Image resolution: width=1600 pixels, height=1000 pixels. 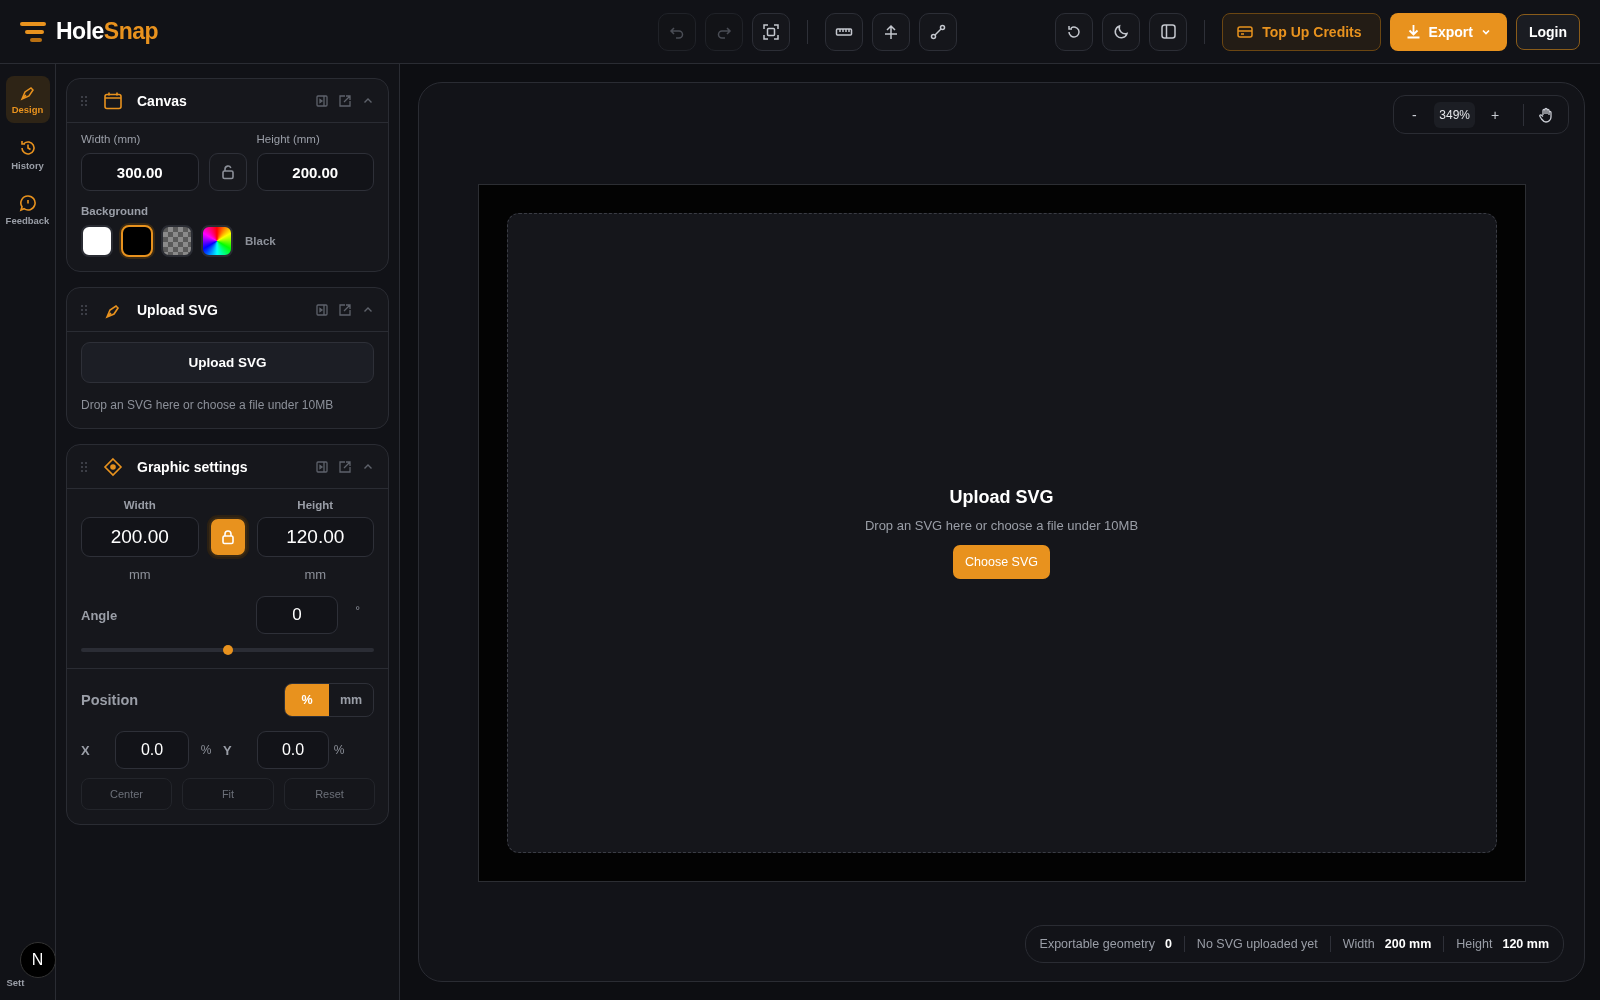 What do you see at coordinates (1408, 944) in the screenshot?
I see `status-value: 200 mm` at bounding box center [1408, 944].